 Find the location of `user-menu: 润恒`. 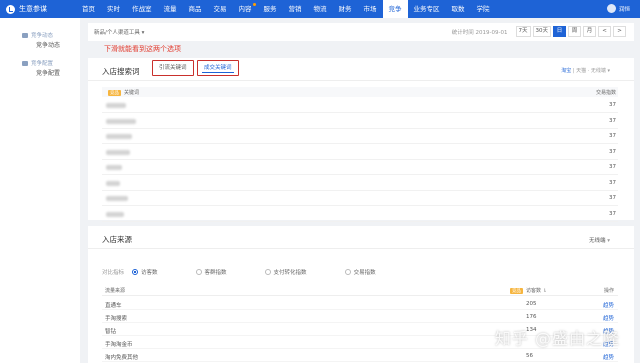

user-menu: 润恒 is located at coordinates (618, 8).